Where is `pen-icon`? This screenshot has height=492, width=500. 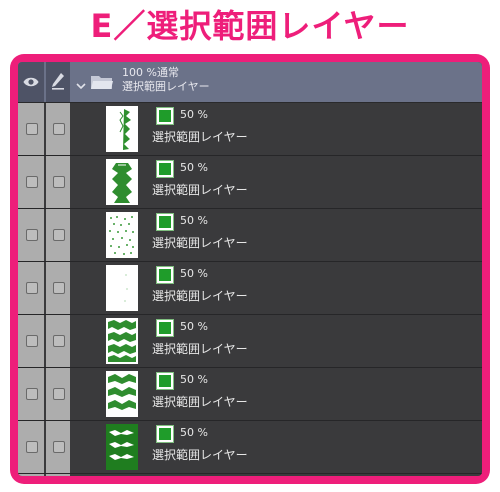 pen-icon is located at coordinates (58, 83).